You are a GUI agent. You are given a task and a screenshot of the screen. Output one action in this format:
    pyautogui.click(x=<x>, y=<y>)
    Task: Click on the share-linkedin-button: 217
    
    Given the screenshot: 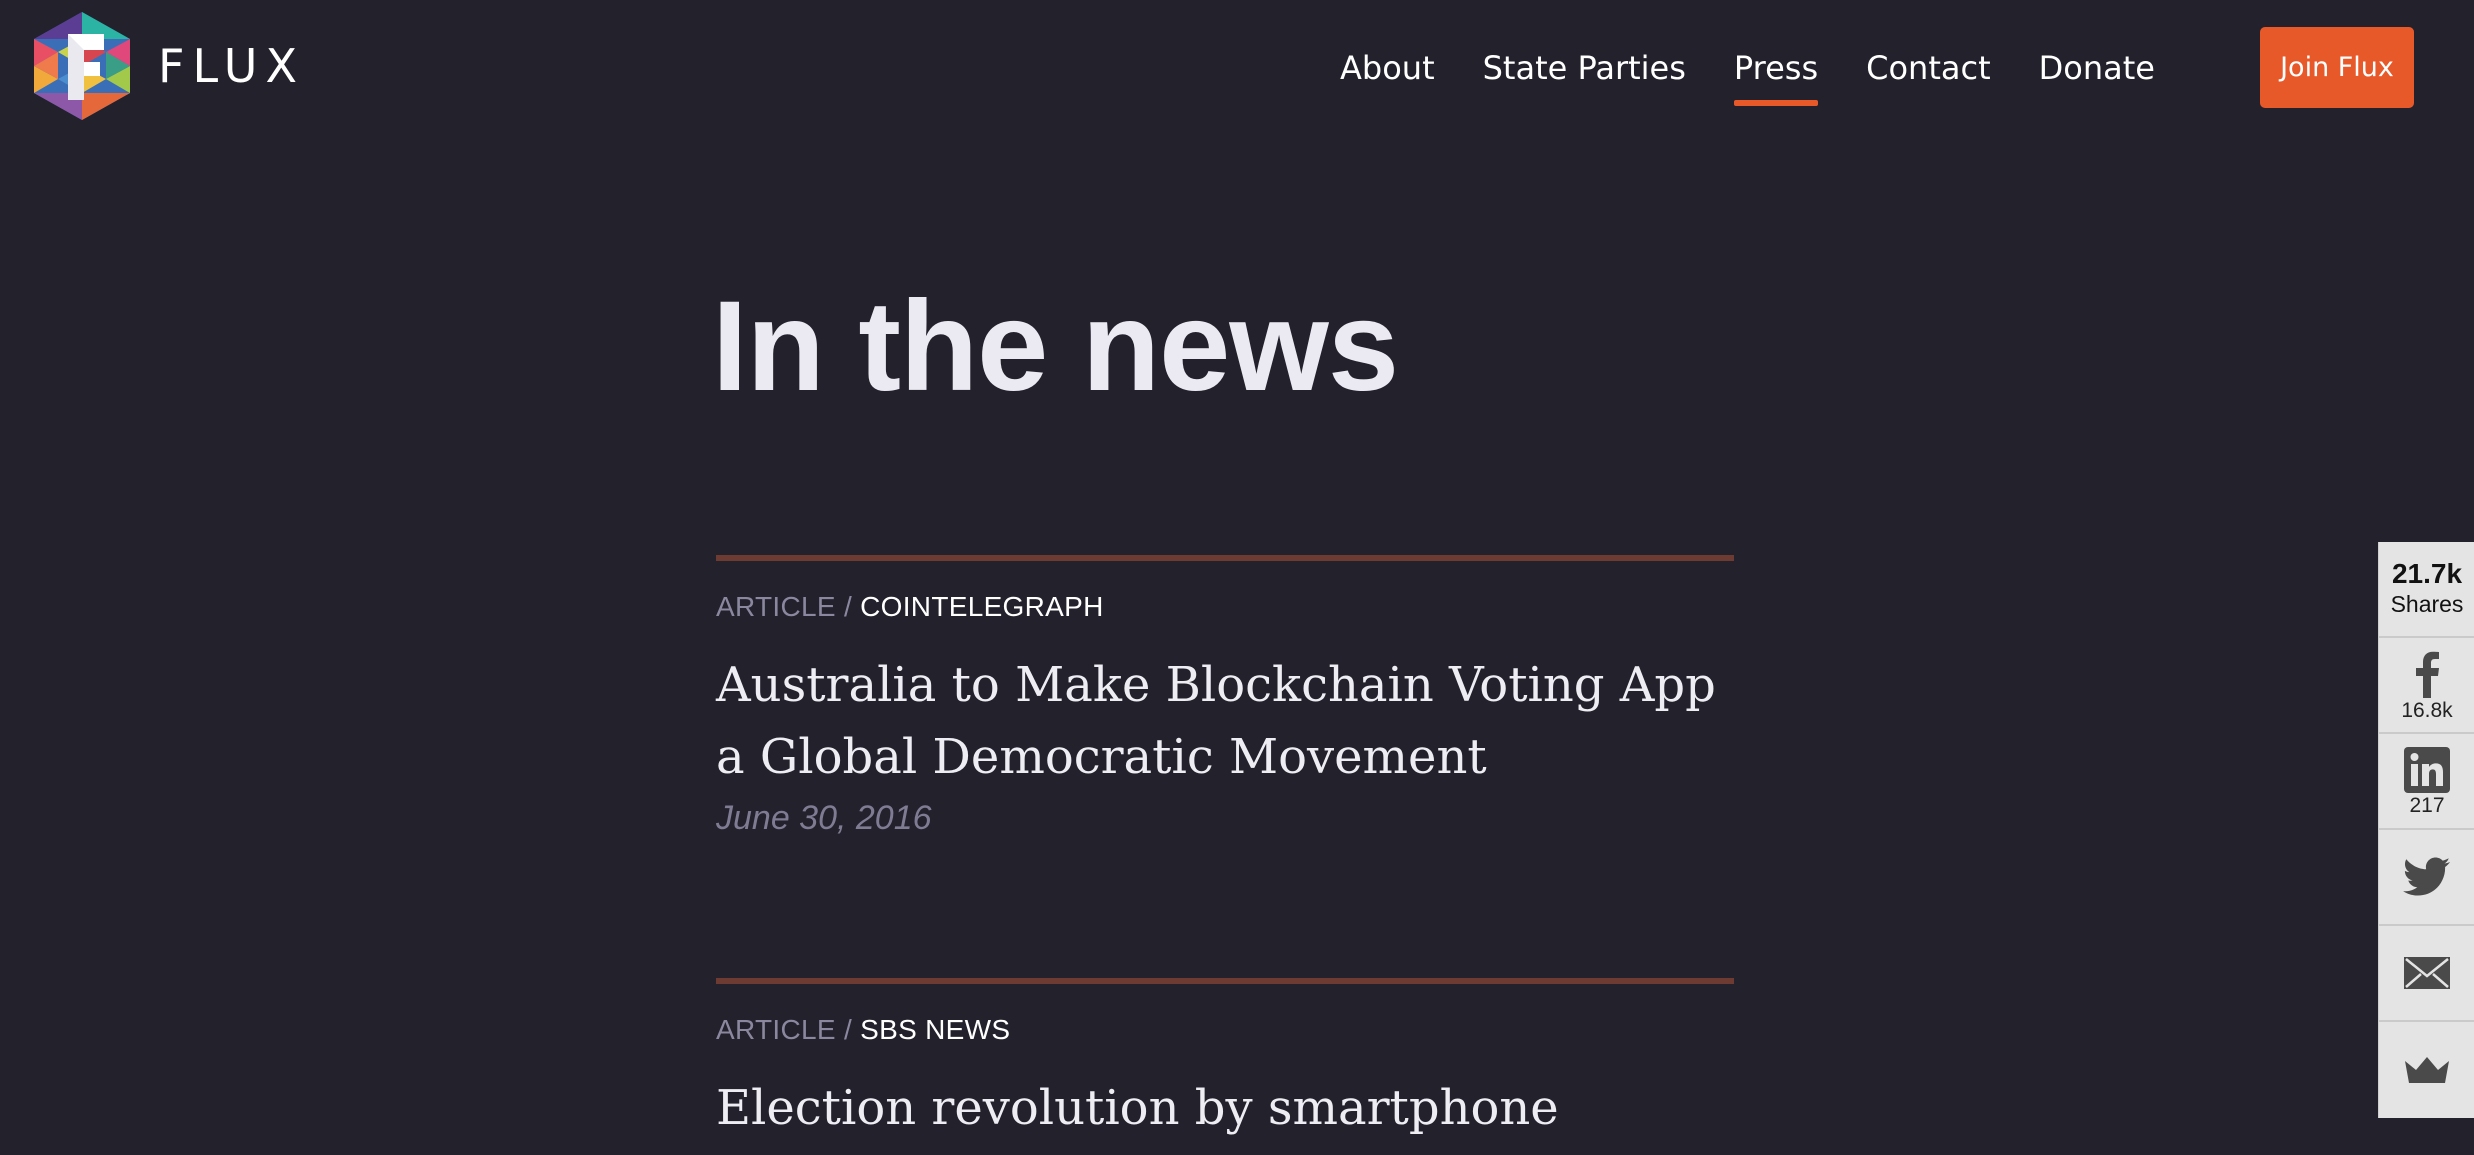 What is the action you would take?
    pyautogui.click(x=2426, y=782)
    